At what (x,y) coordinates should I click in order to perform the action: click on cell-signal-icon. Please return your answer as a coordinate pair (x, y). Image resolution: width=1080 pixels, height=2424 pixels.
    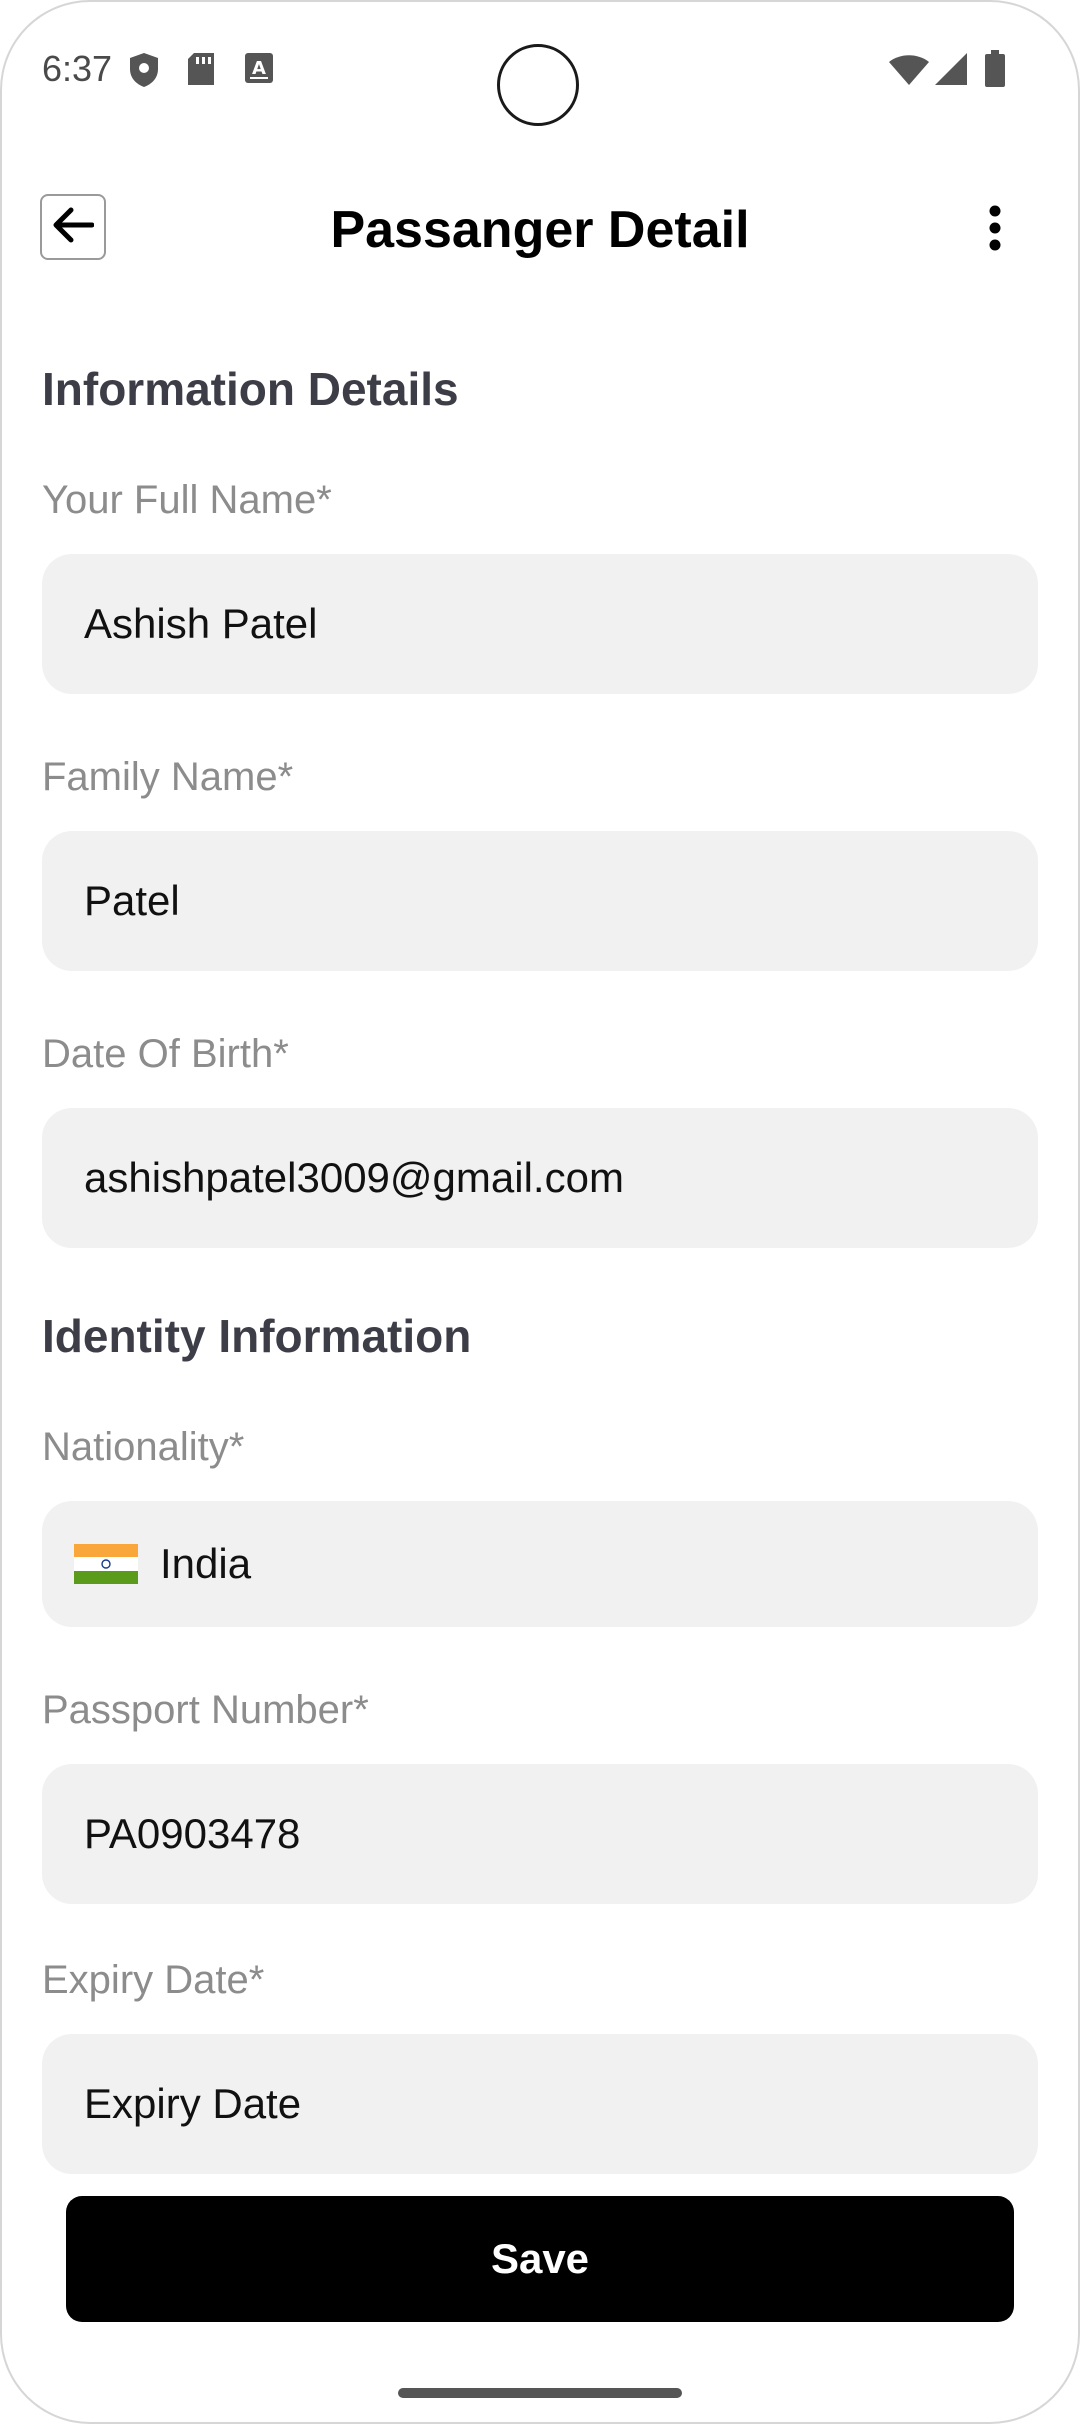
    Looking at the image, I should click on (951, 71).